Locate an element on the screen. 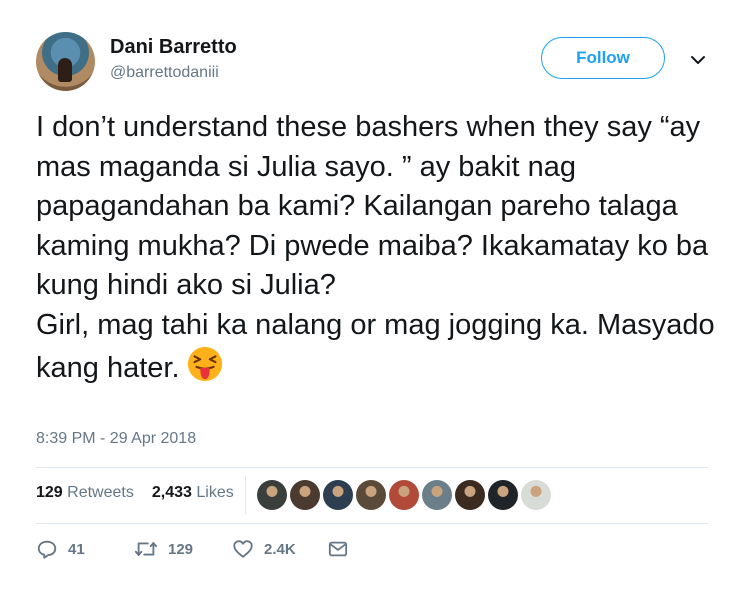  retweet-button: 129 is located at coordinates (183, 549).